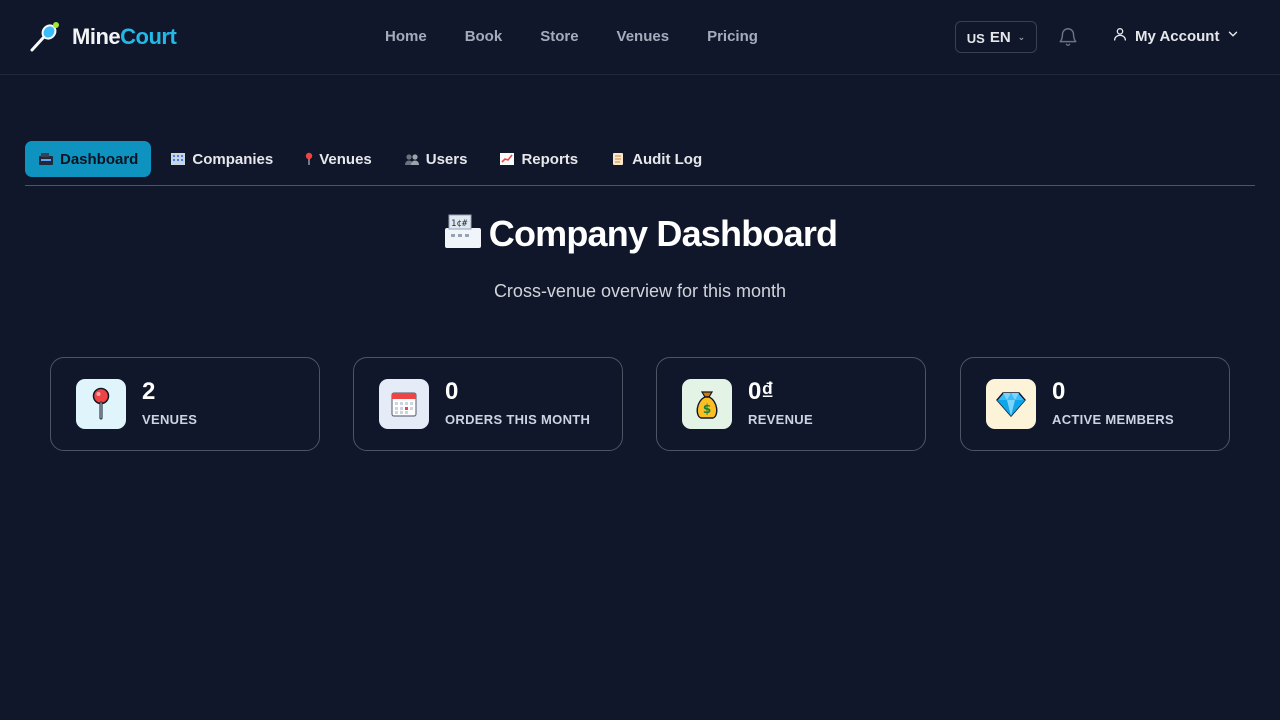 Image resolution: width=1280 pixels, height=720 pixels. I want to click on chevron-down-icon, so click(1233, 36).